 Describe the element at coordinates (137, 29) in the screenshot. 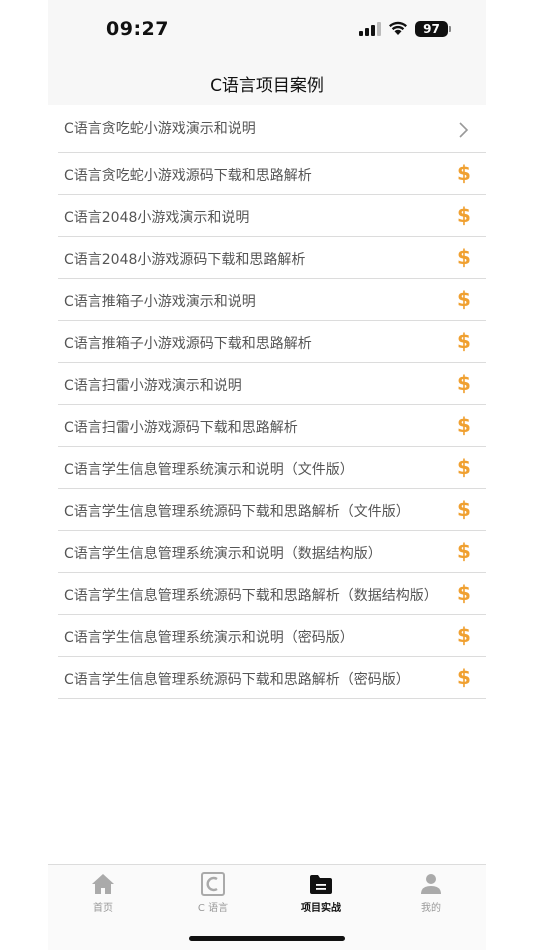

I see `status-time: 09:27` at that location.